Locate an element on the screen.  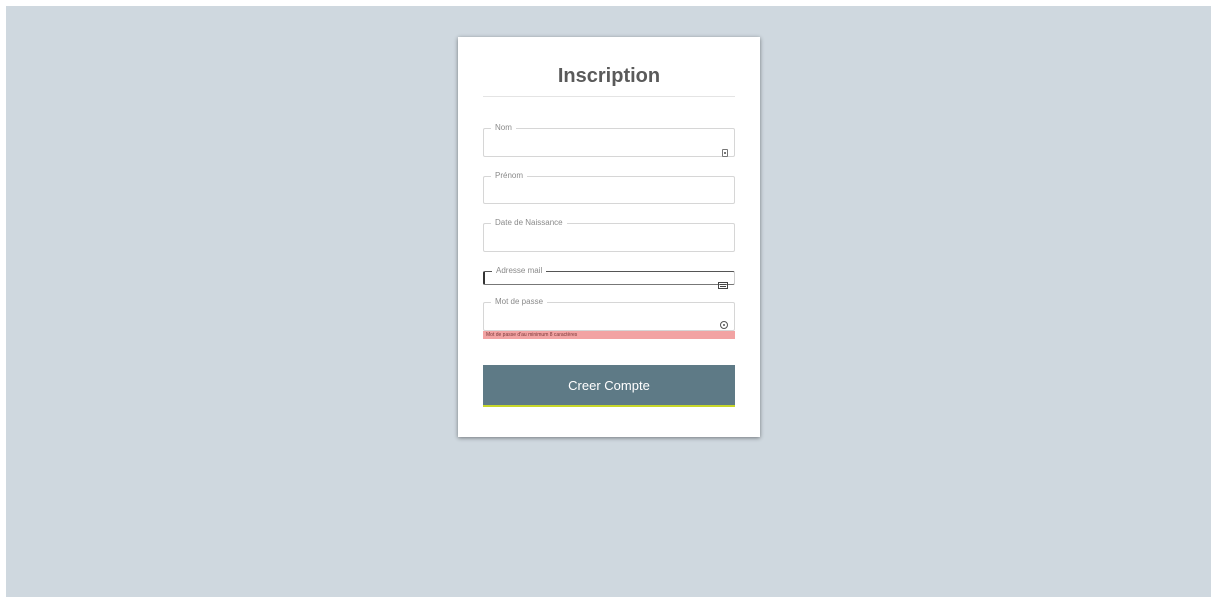
date-naissance-fieldset: Date de Naissance is located at coordinates (609, 235).